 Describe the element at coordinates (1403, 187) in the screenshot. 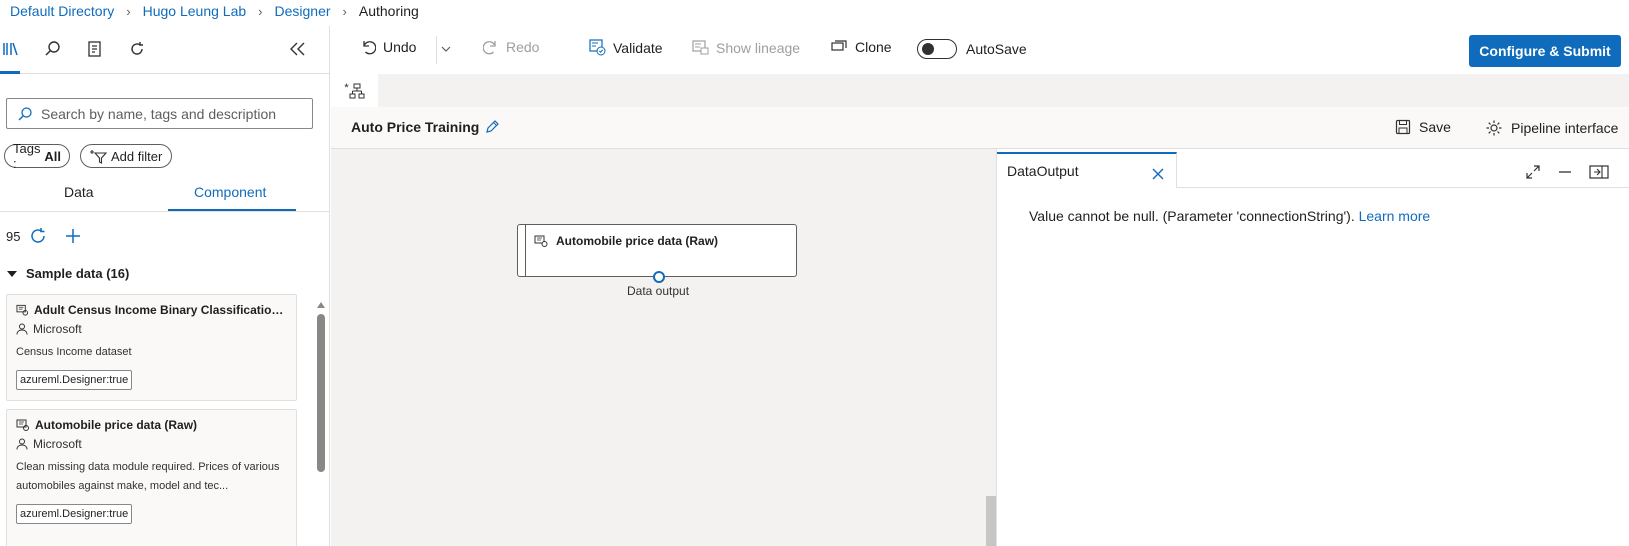

I see `panel-header-divider` at that location.